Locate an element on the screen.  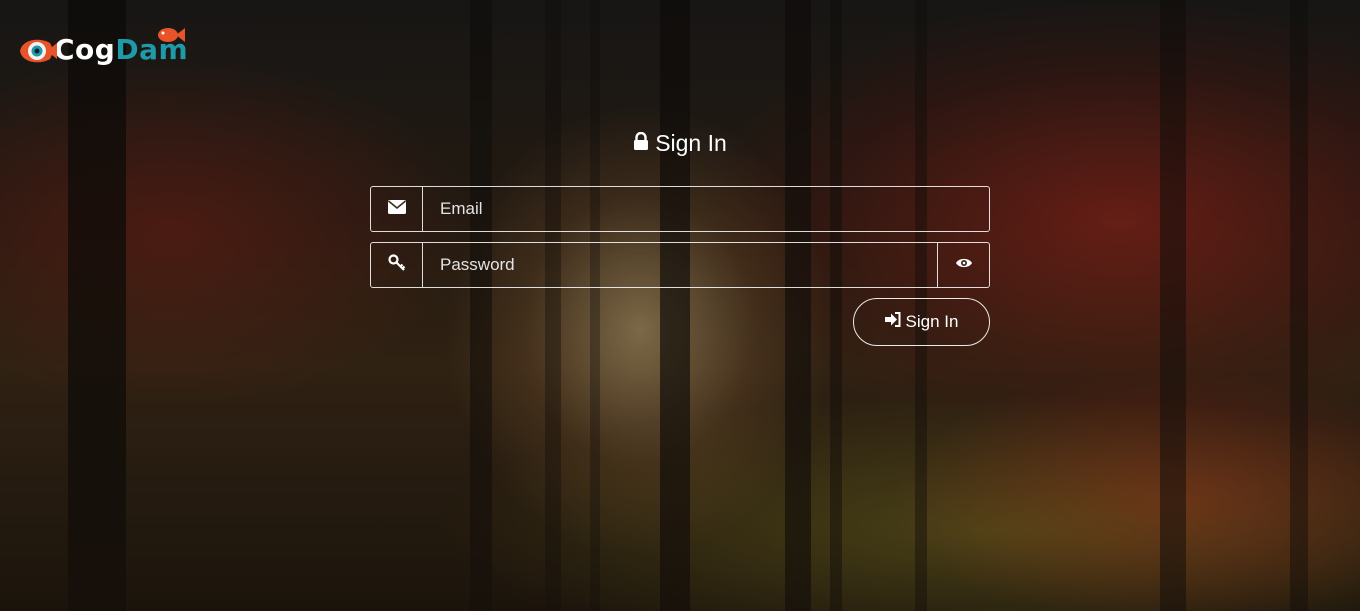
key-icon is located at coordinates (396, 265).